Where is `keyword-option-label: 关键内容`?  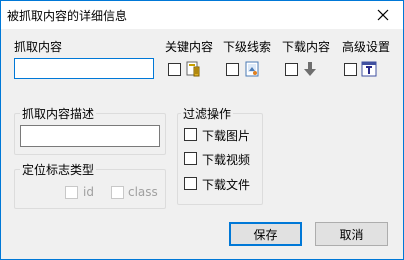 keyword-option-label: 关键内容 is located at coordinates (189, 47).